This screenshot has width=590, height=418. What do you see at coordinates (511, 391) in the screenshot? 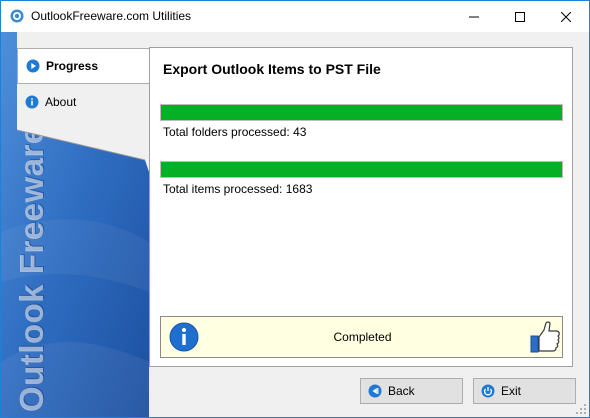
I see `exit-button-label: Exit` at bounding box center [511, 391].